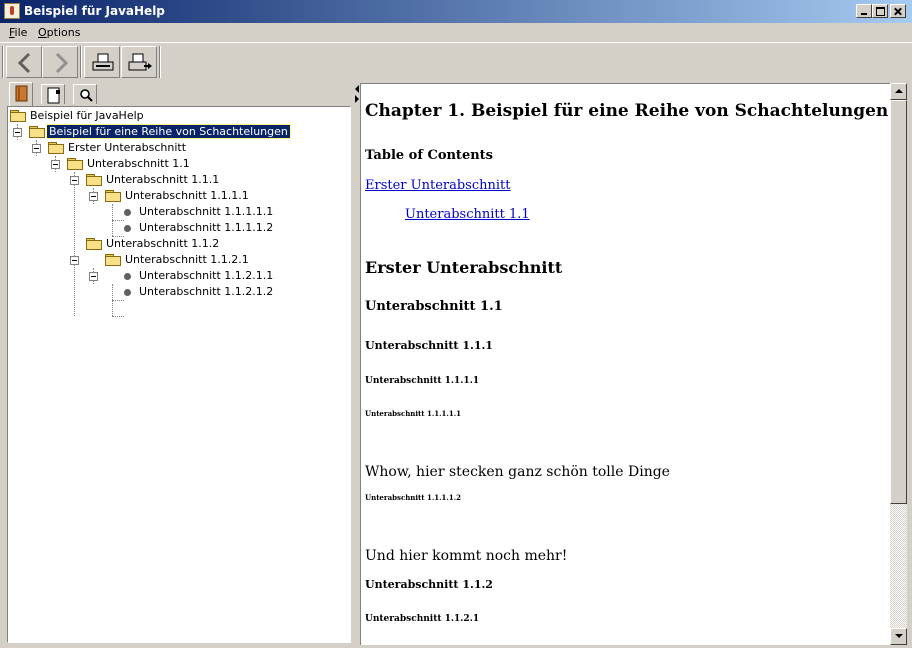 The height and width of the screenshot is (648, 912). I want to click on tab-toc, so click(21, 94).